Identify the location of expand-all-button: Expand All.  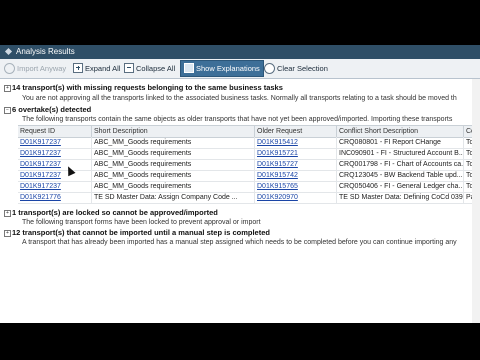
(96, 68).